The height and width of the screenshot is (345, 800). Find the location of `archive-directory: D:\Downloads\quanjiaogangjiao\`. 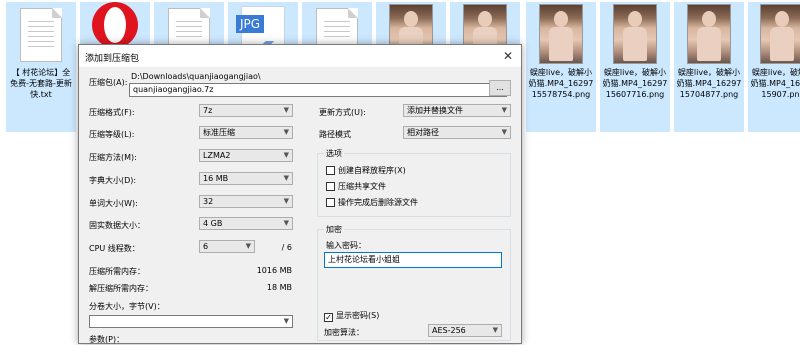

archive-directory: D:\Downloads\quanjiaogangjiao\ is located at coordinates (196, 76).